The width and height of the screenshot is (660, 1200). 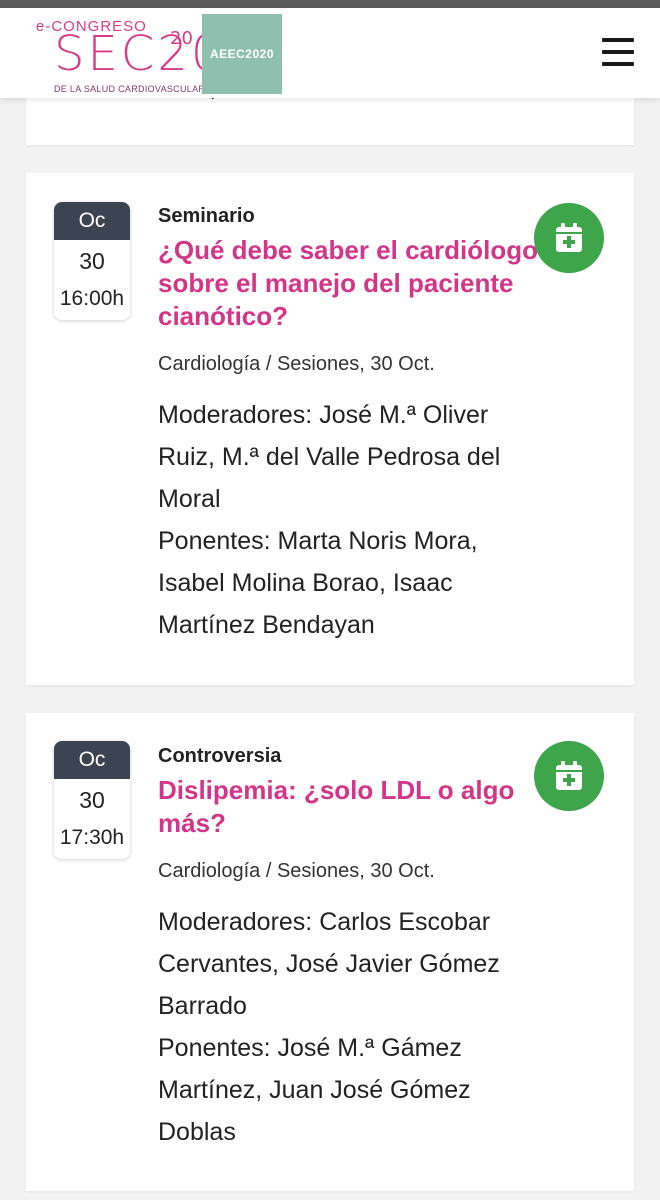 What do you see at coordinates (206, 216) in the screenshot?
I see `session-type: Seminario` at bounding box center [206, 216].